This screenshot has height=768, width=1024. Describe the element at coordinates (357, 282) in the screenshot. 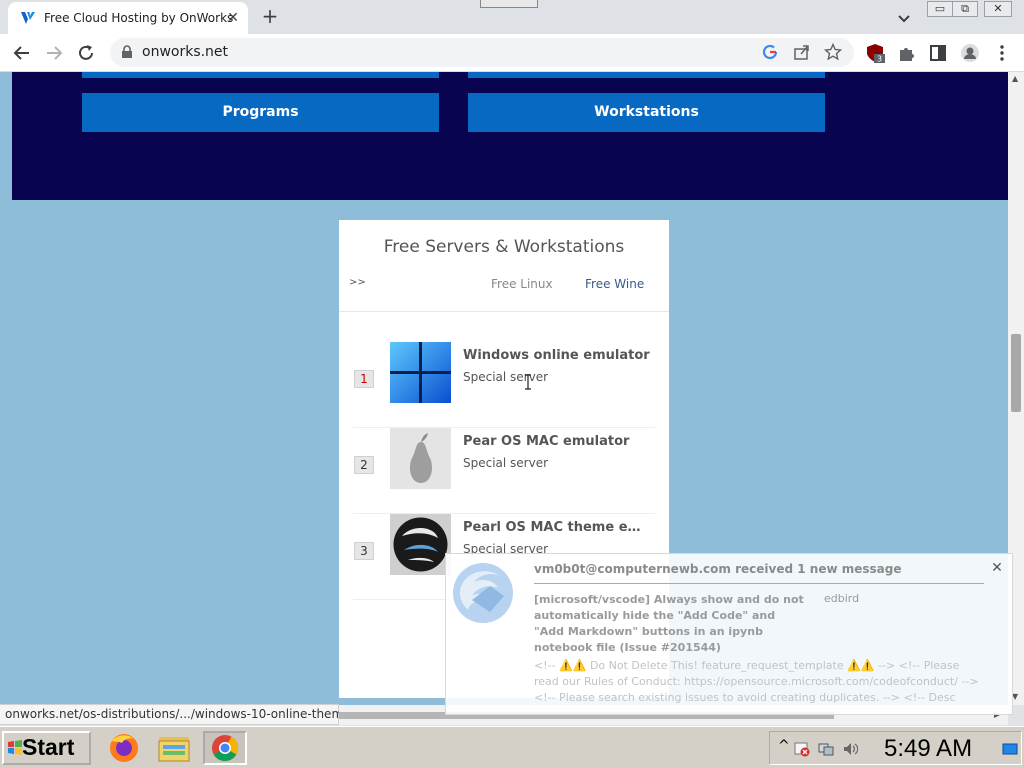

I see `card-chevrons: >>` at that location.